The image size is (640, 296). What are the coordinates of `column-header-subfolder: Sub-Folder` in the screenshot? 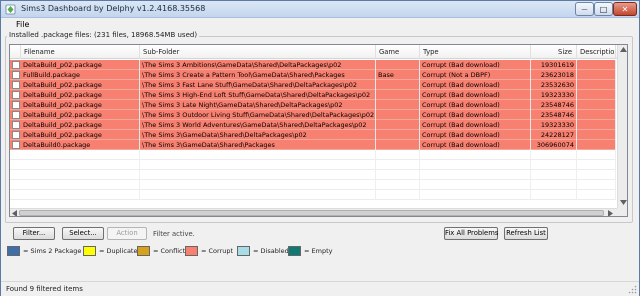 It's located at (258, 52).